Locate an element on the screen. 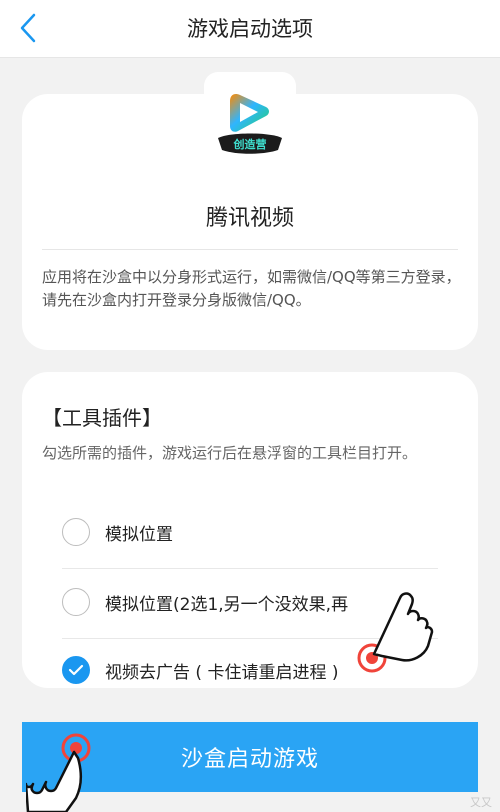 This screenshot has width=500, height=812. tool-option-location: 模拟位置 is located at coordinates (250, 532).